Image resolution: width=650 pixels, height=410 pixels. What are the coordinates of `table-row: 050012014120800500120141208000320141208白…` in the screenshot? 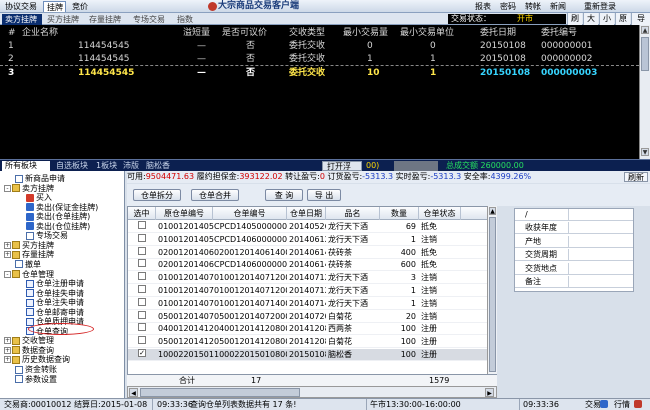 It's located at (312, 342).